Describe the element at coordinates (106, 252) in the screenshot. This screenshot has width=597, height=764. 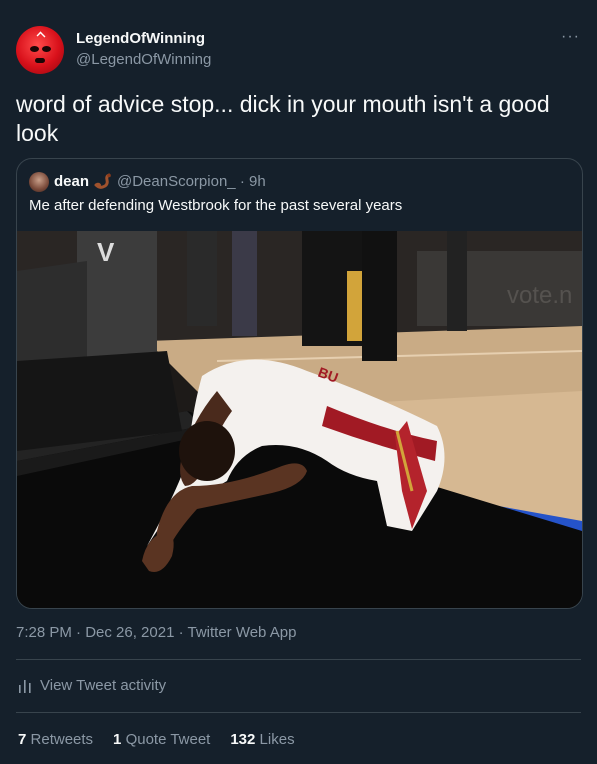
I see `svg-text: V` at that location.